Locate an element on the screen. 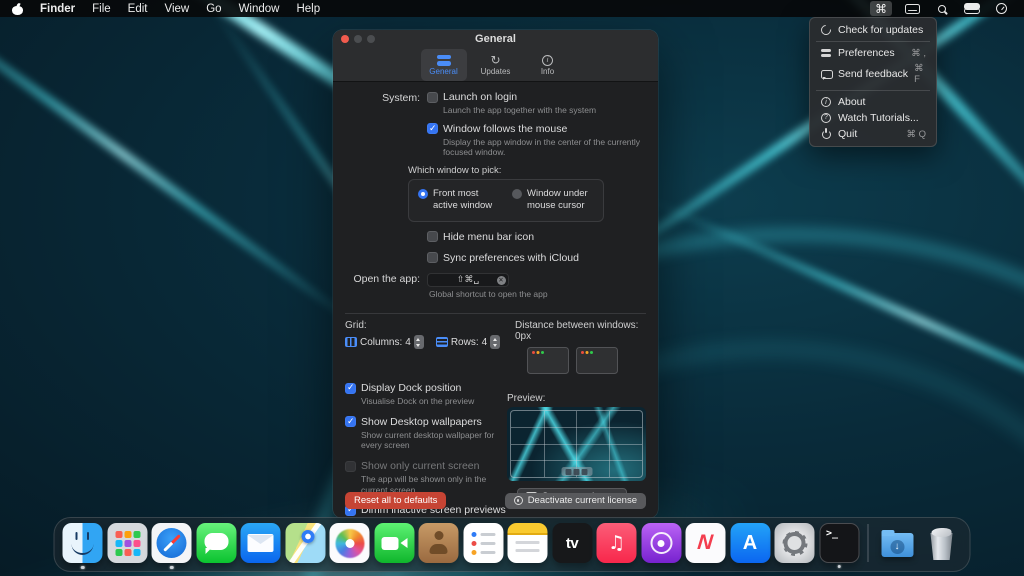 The image size is (1024, 576). menu-bar-item-window: Window is located at coordinates (259, 9).